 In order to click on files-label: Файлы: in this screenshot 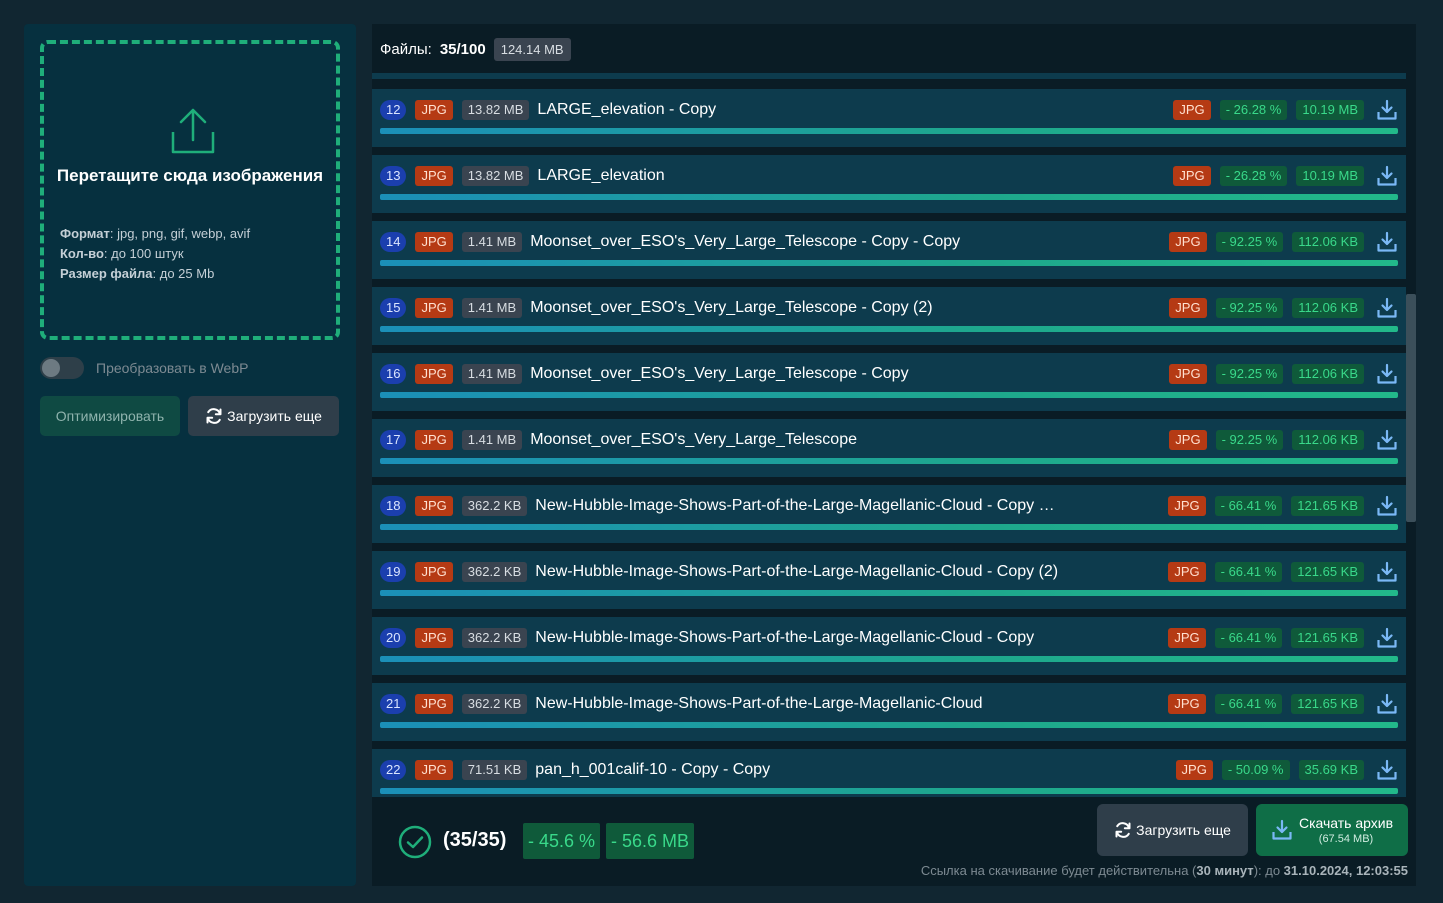, I will do `click(406, 49)`.